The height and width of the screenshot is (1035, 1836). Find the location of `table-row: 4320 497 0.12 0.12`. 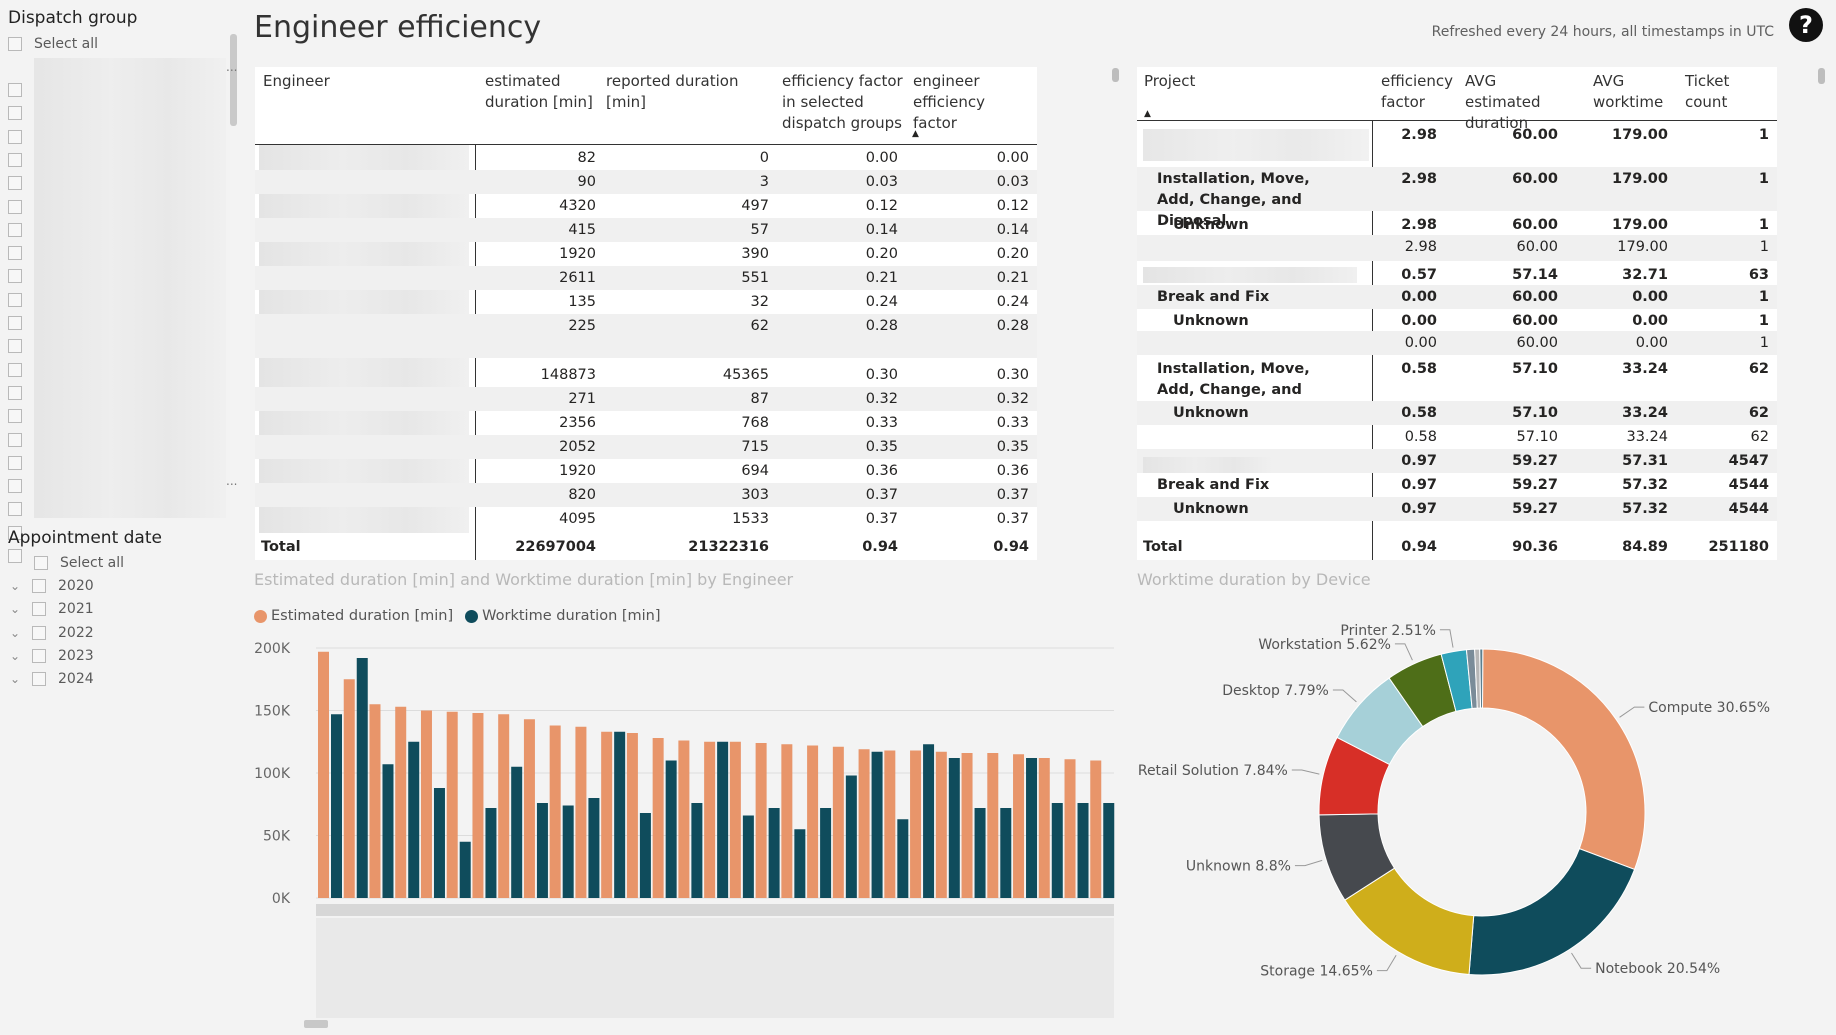

table-row: 4320 497 0.12 0.12 is located at coordinates (646, 206).